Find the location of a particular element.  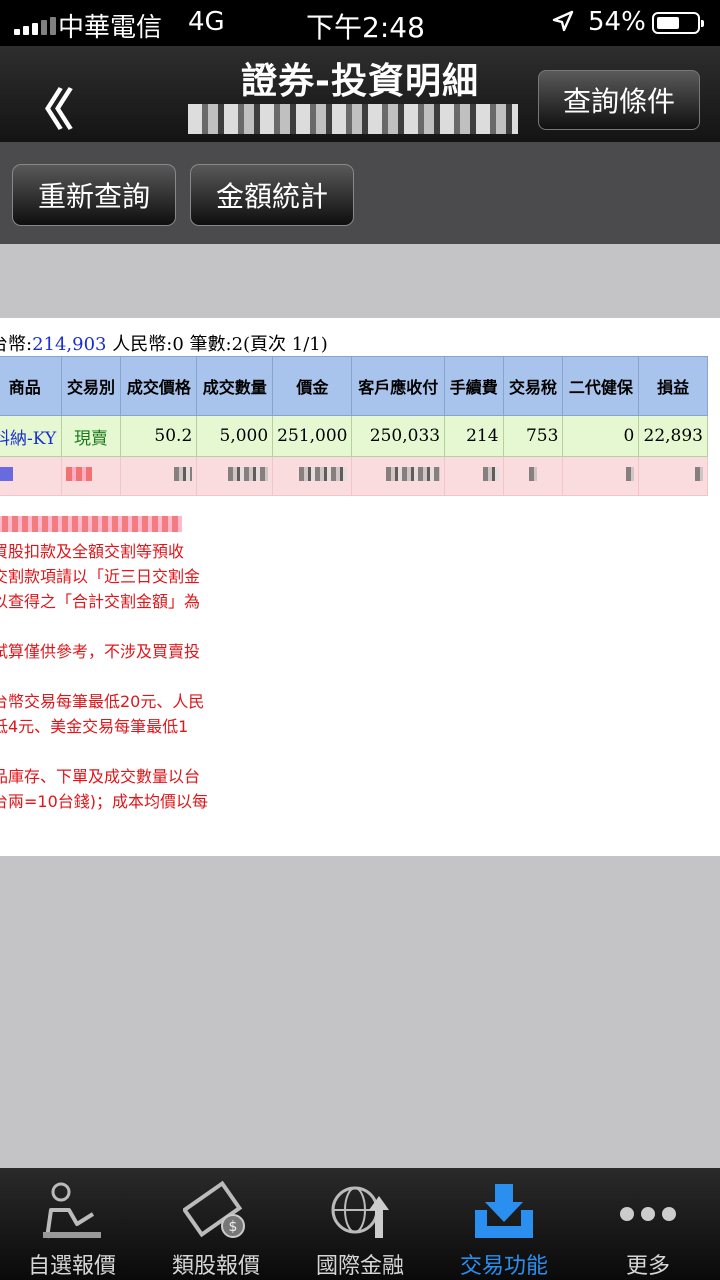

col-amount: 價金 is located at coordinates (312, 386).